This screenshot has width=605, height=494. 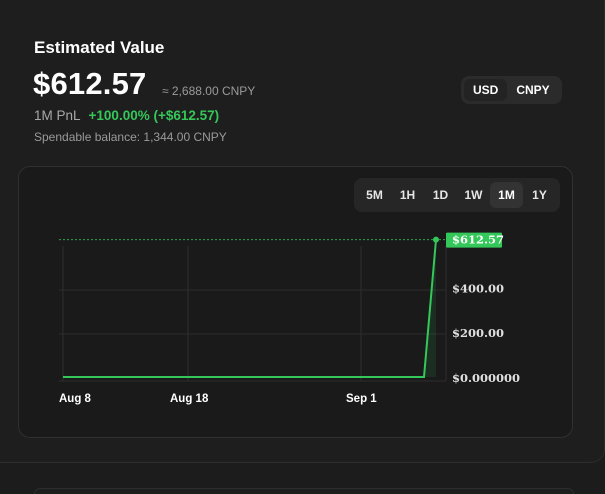 What do you see at coordinates (478, 288) in the screenshot?
I see `y-tick-label: $400.00` at bounding box center [478, 288].